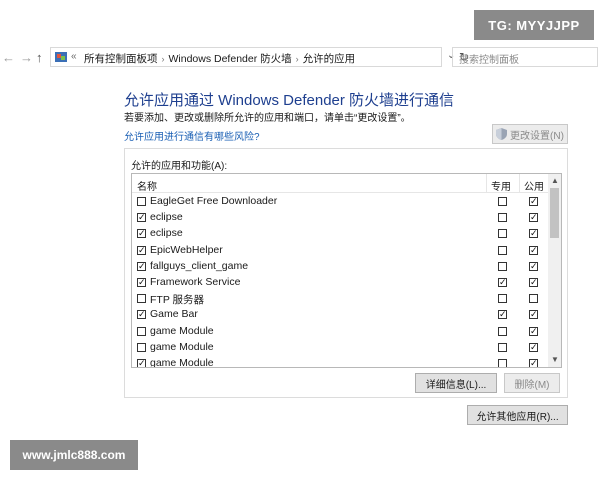 This screenshot has height=480, width=600. I want to click on column-header-private: 专用, so click(501, 185).